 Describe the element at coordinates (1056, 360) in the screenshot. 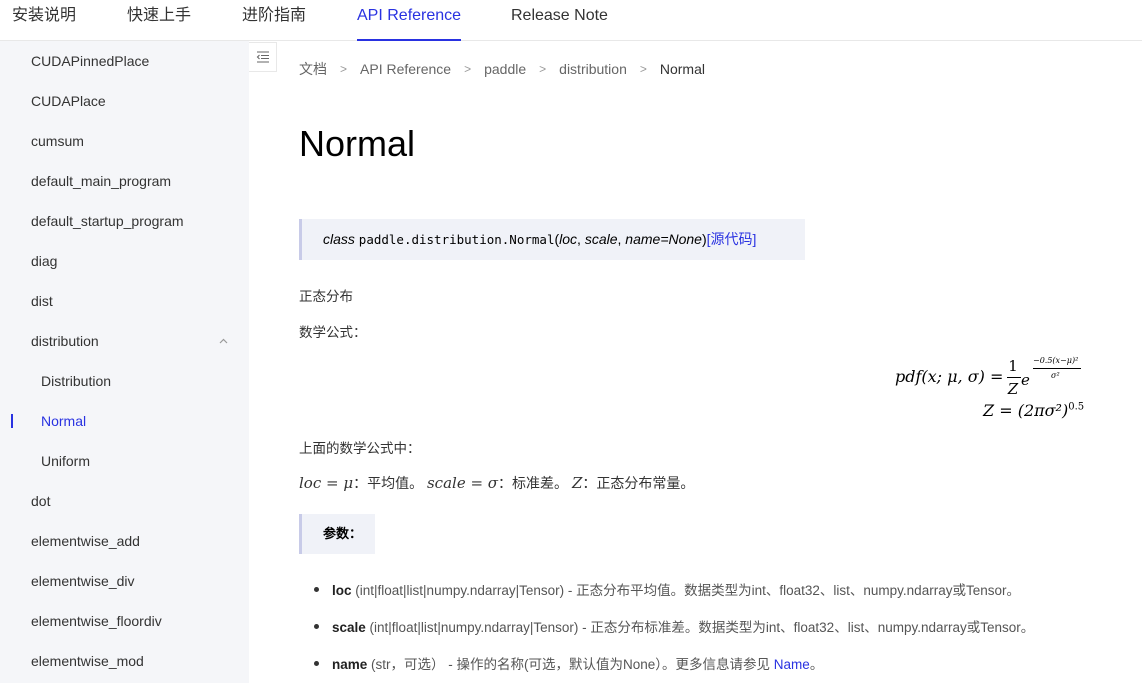

I see `formula-exponent-num: −0.5(x−μ)²` at that location.